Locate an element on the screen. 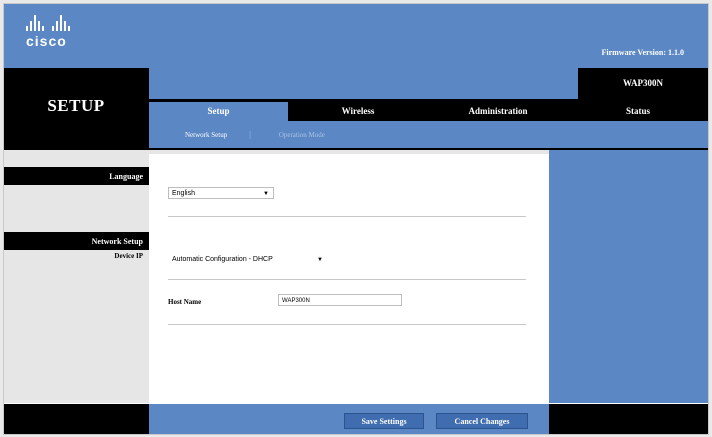 This screenshot has width=712, height=437. top-banner: cisco Firmware Version: 1.1.0 is located at coordinates (356, 36).